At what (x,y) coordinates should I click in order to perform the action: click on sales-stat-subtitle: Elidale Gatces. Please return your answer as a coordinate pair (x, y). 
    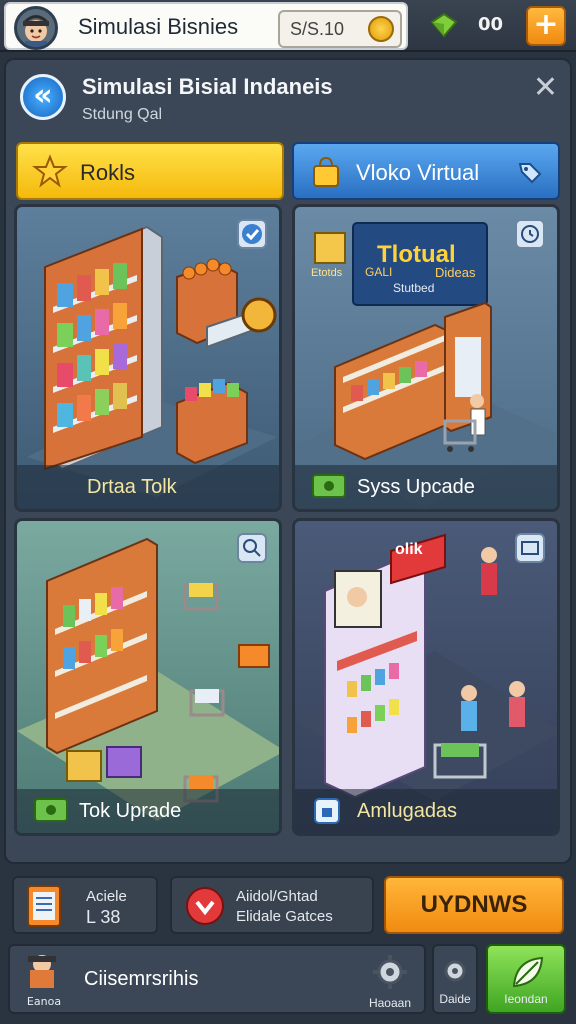
    Looking at the image, I should click on (284, 916).